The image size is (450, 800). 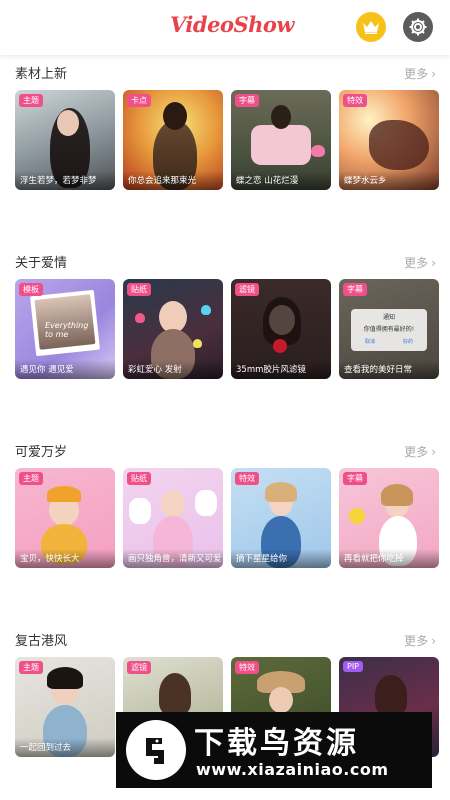 What do you see at coordinates (280, 346) in the screenshot?
I see `rose-shape` at bounding box center [280, 346].